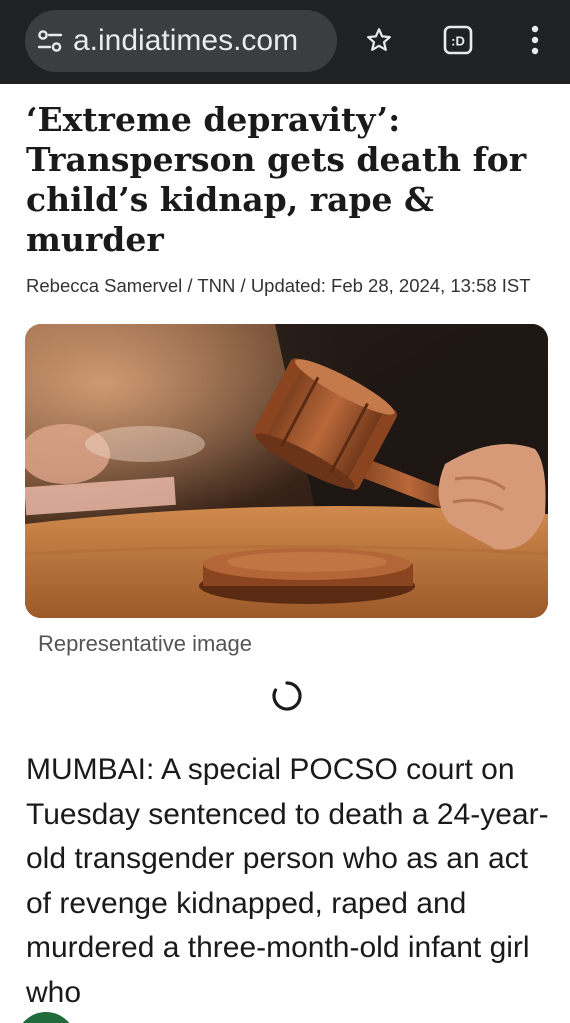  What do you see at coordinates (145, 643) in the screenshot?
I see `image-caption: Representative image` at bounding box center [145, 643].